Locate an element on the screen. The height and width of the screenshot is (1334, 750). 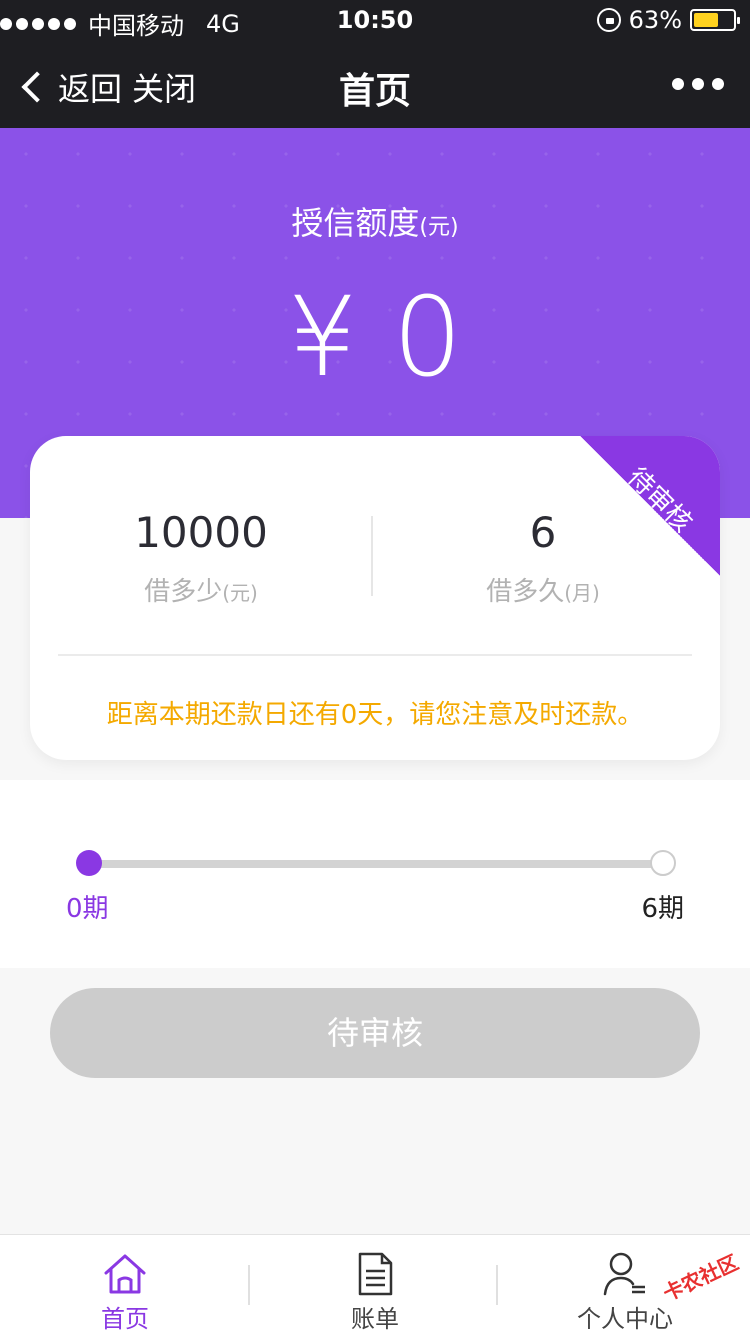
status-bar: 中国移动 4G 10:50 63% is located at coordinates (375, 20).